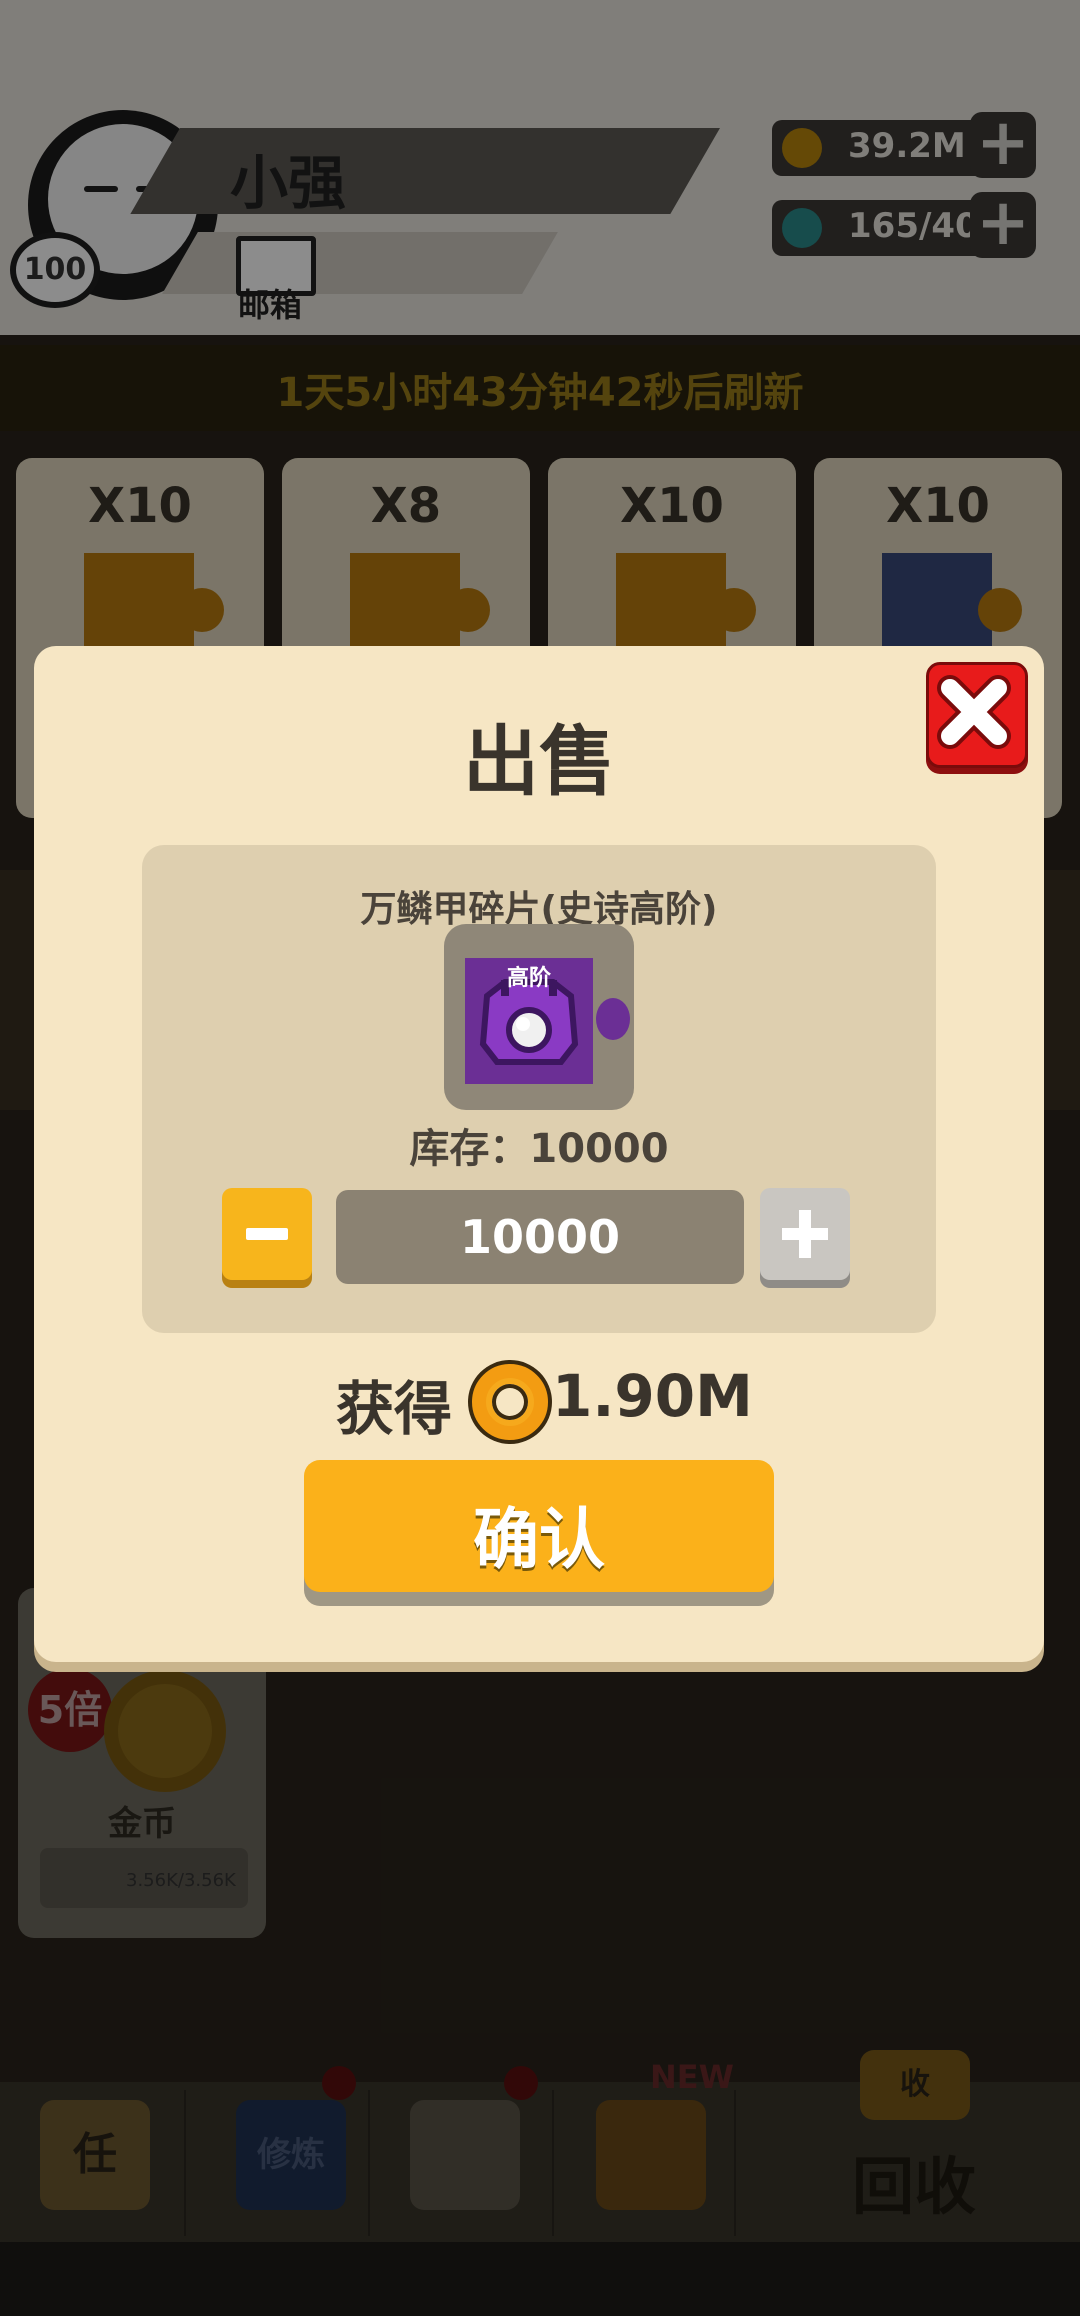 The height and width of the screenshot is (2316, 1080). What do you see at coordinates (394, 1409) in the screenshot?
I see `reward-label: 获得` at bounding box center [394, 1409].